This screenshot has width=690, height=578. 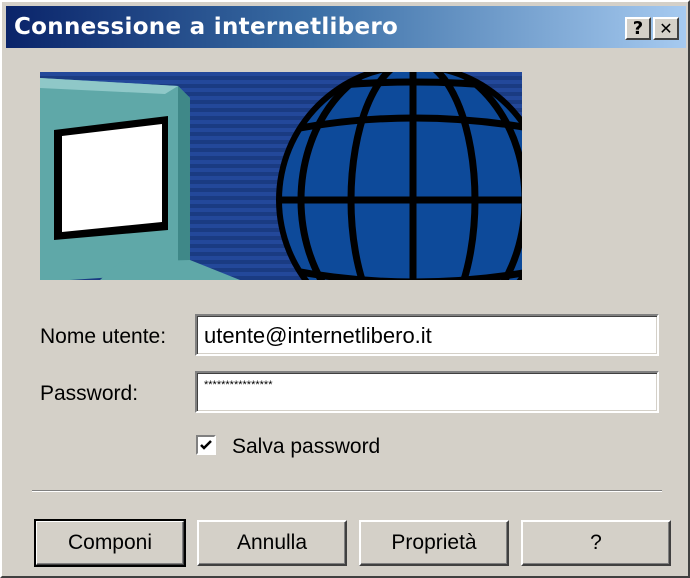 I want to click on save-password-label: Salva password, so click(x=306, y=447).